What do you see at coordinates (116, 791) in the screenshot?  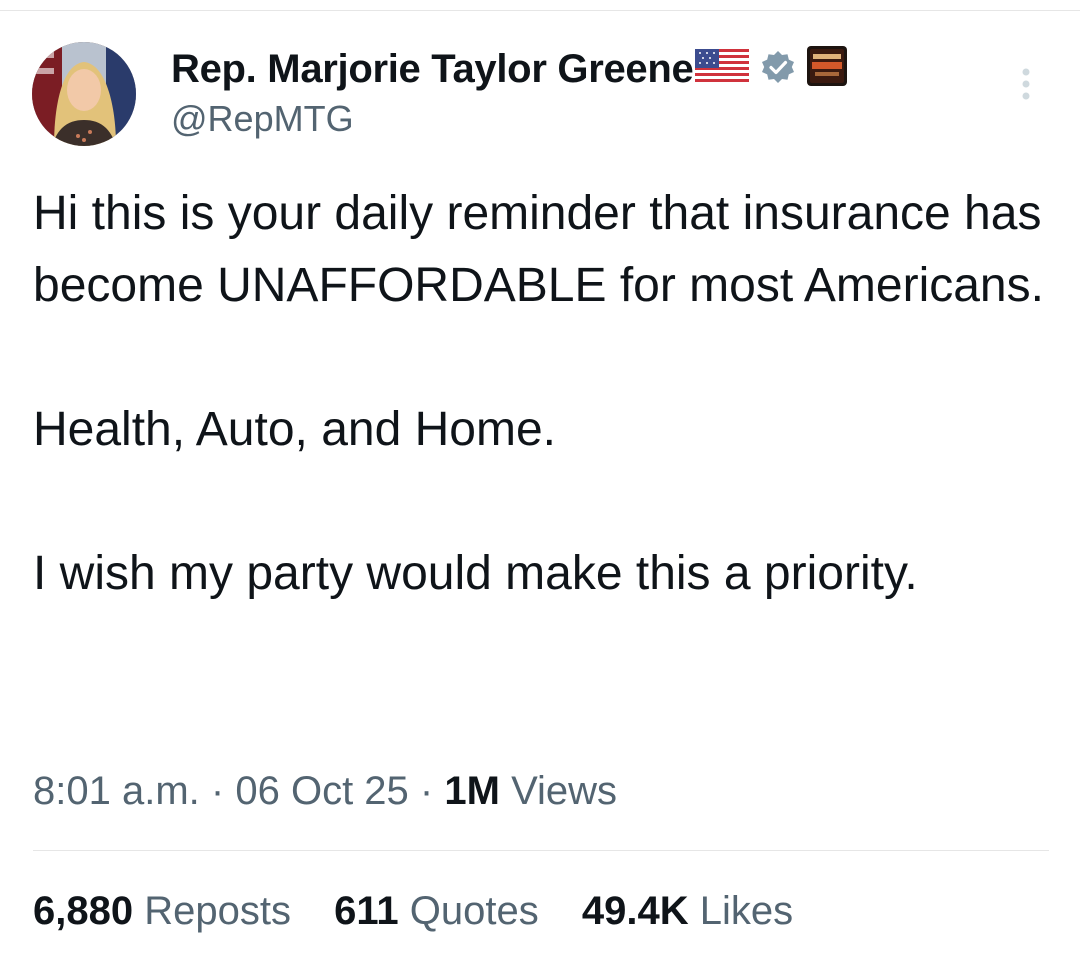 I see `tweet-time: 8:01 a.m.` at bounding box center [116, 791].